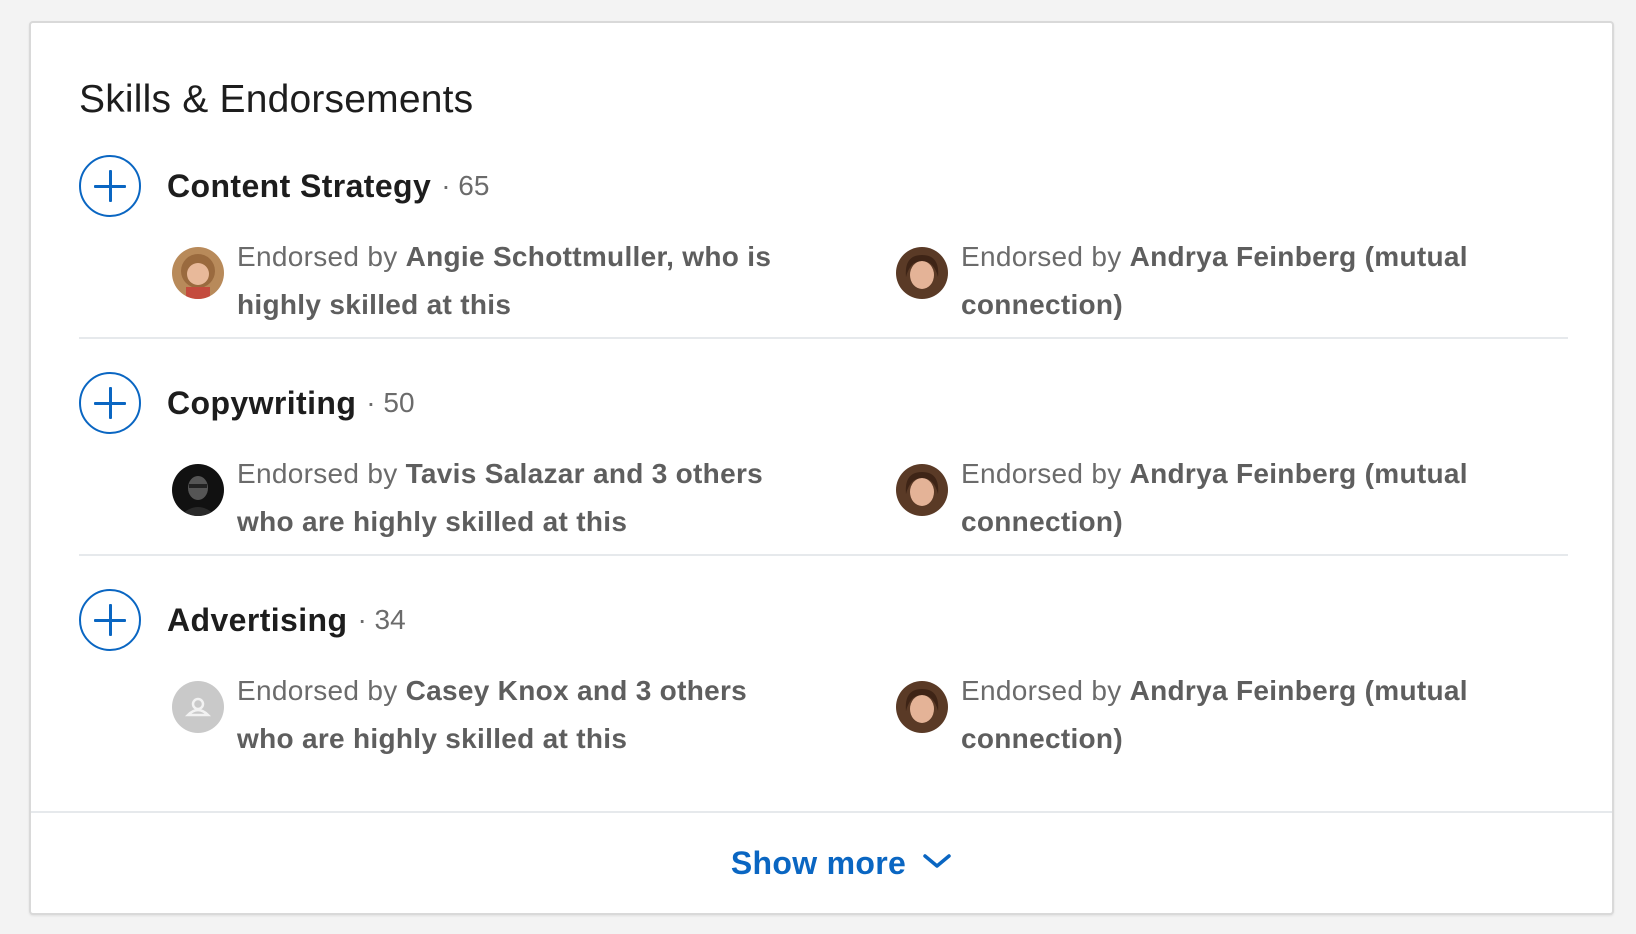 Image resolution: width=1636 pixels, height=934 pixels. What do you see at coordinates (198, 273) in the screenshot?
I see `woman-curly-hair-avatar` at bounding box center [198, 273].